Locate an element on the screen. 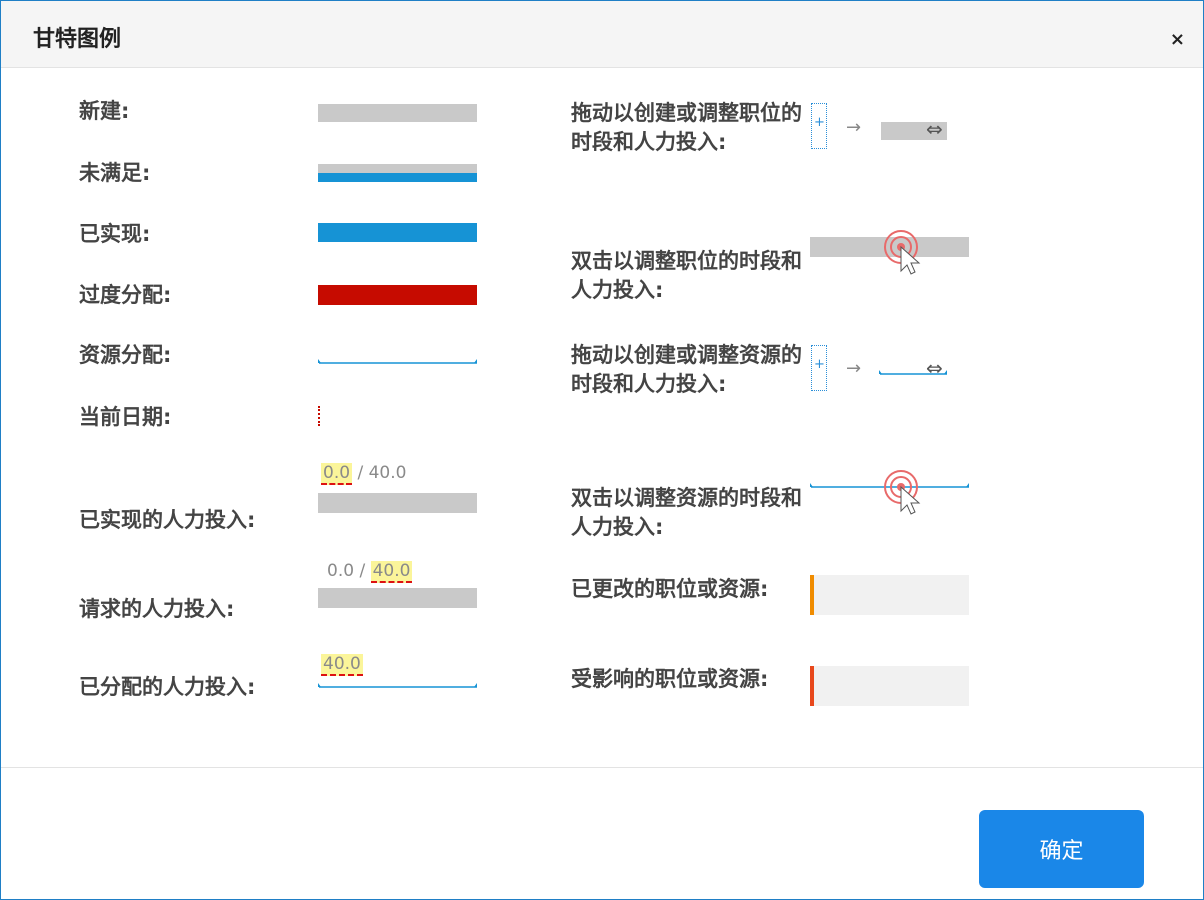 This screenshot has width=1204, height=900. allocated-effort-values: 40.0 is located at coordinates (342, 664).